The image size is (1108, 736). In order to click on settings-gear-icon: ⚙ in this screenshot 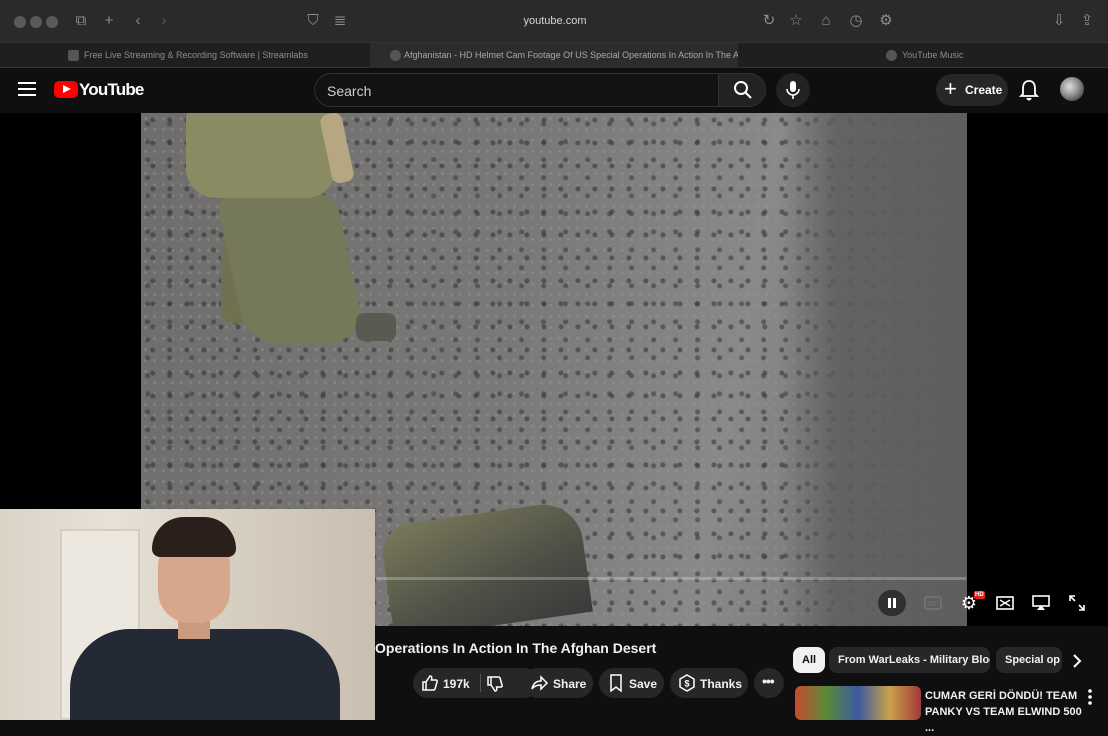, I will do `click(886, 21)`.